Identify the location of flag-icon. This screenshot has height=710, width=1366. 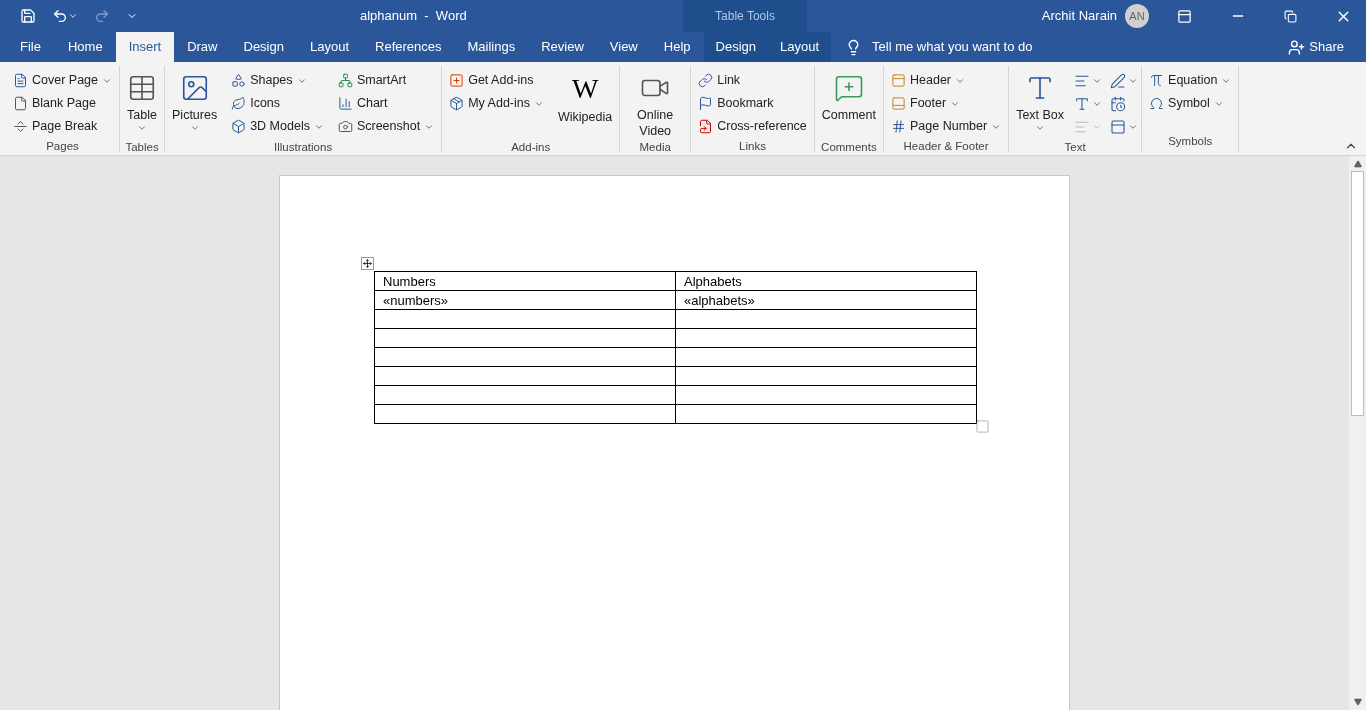
(706, 103).